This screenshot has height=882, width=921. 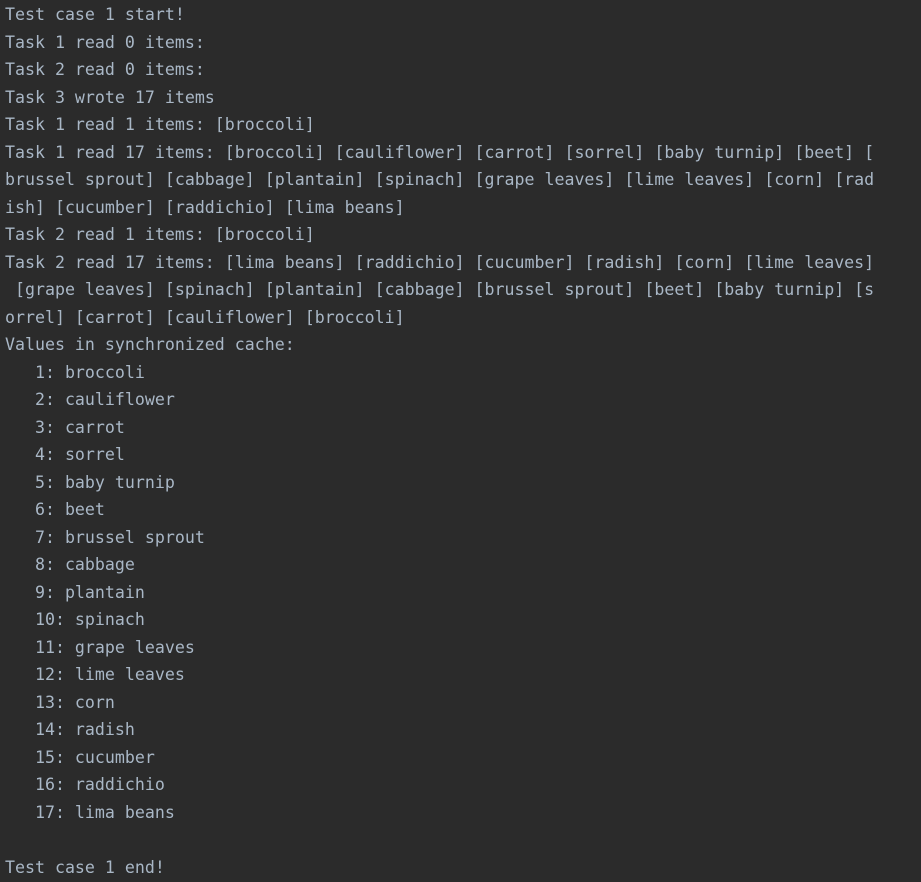 I want to click on console-line: Test case 1 start!, so click(x=95, y=14).